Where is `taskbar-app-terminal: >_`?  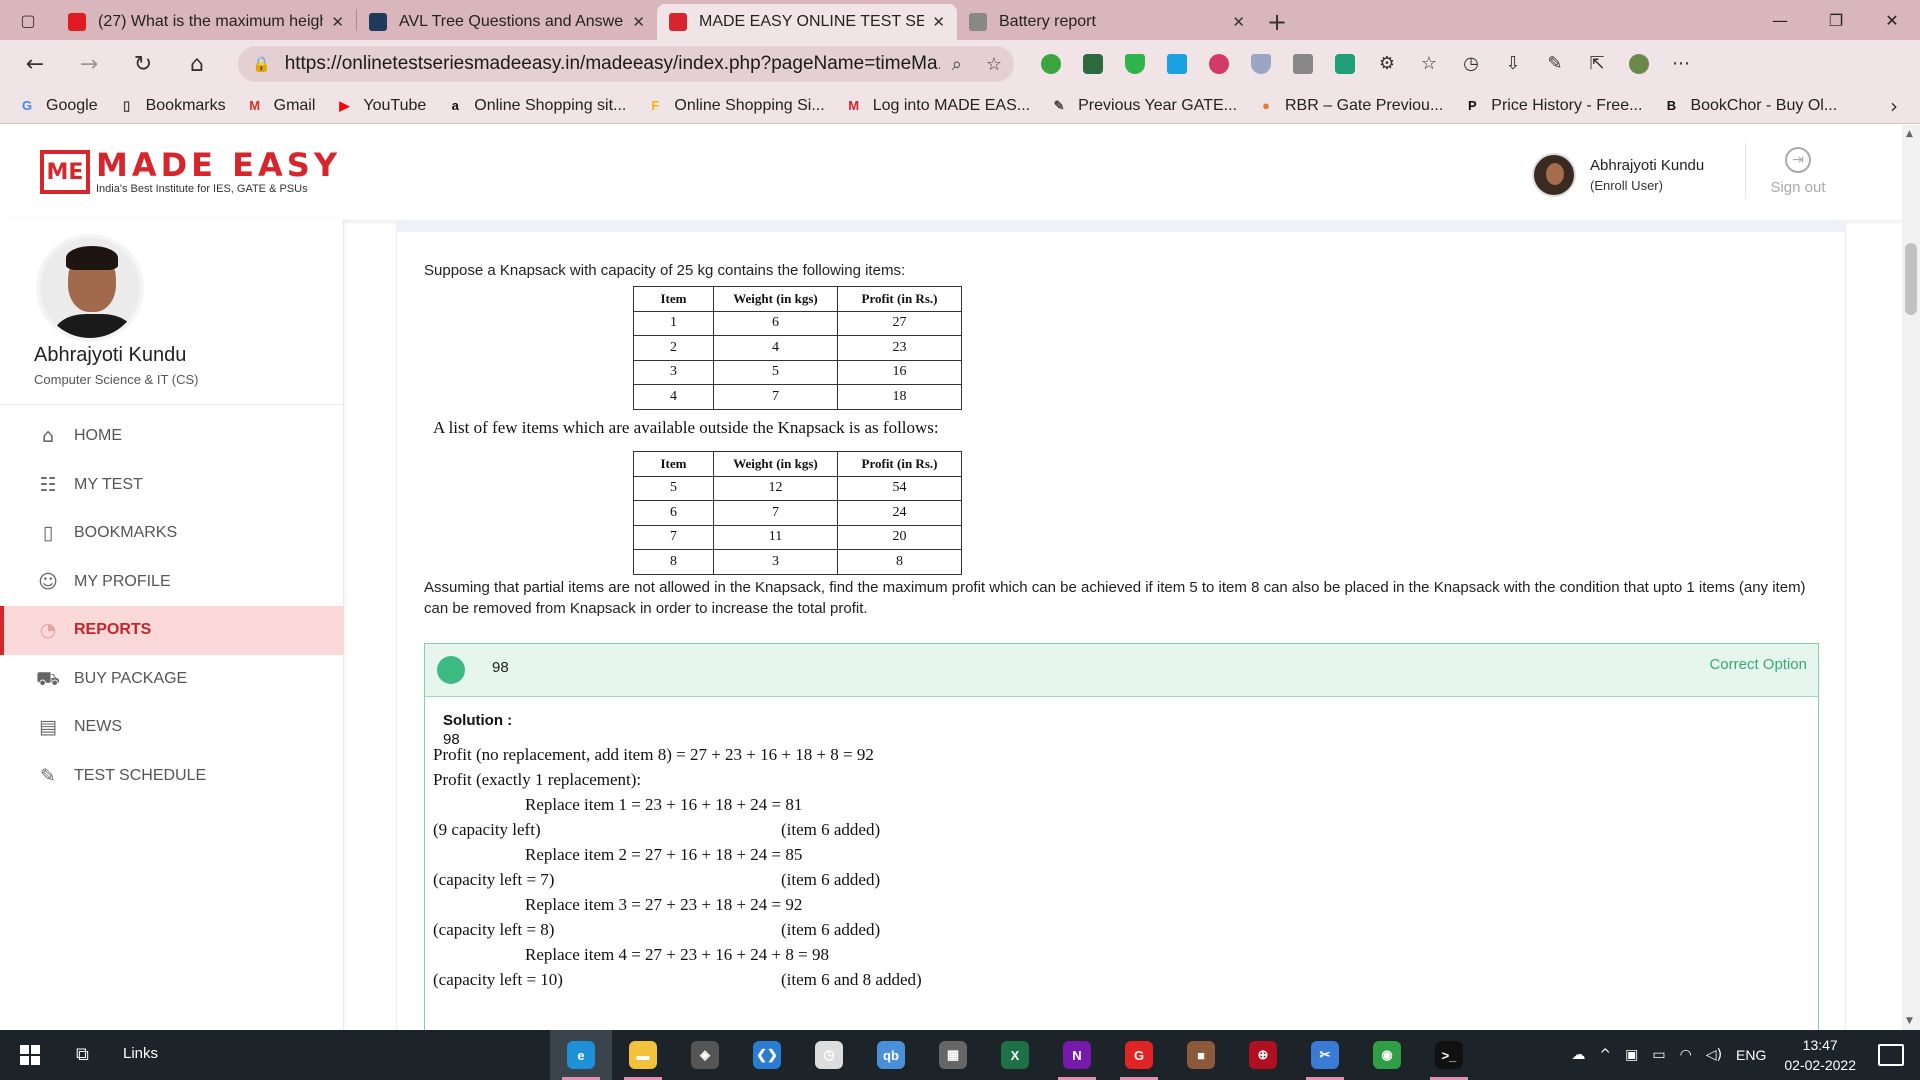
taskbar-app-terminal: >_ is located at coordinates (1449, 1055).